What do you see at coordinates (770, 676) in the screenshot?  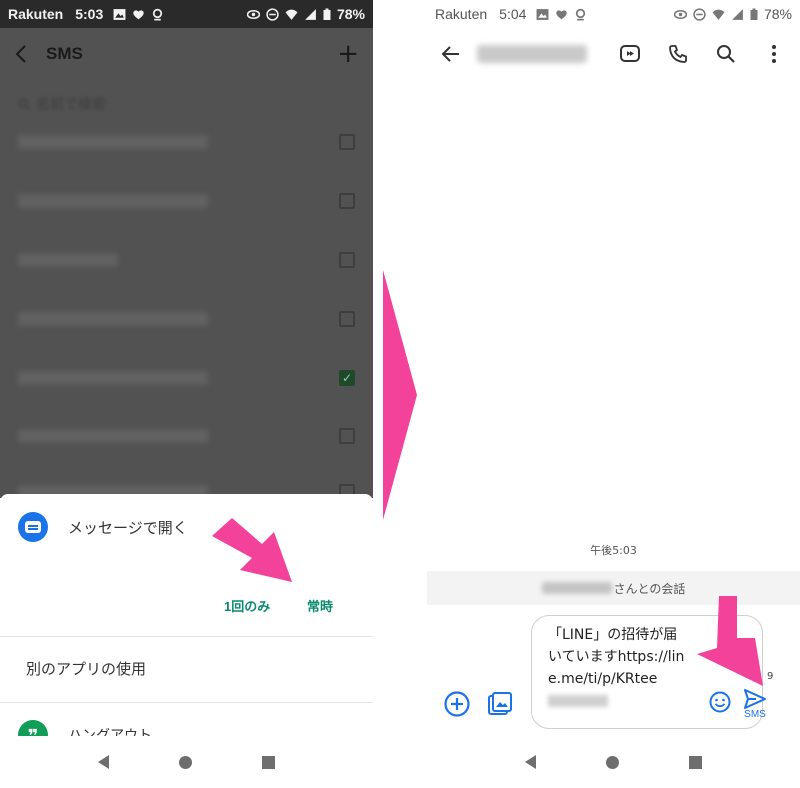 I see `character-count: 9` at bounding box center [770, 676].